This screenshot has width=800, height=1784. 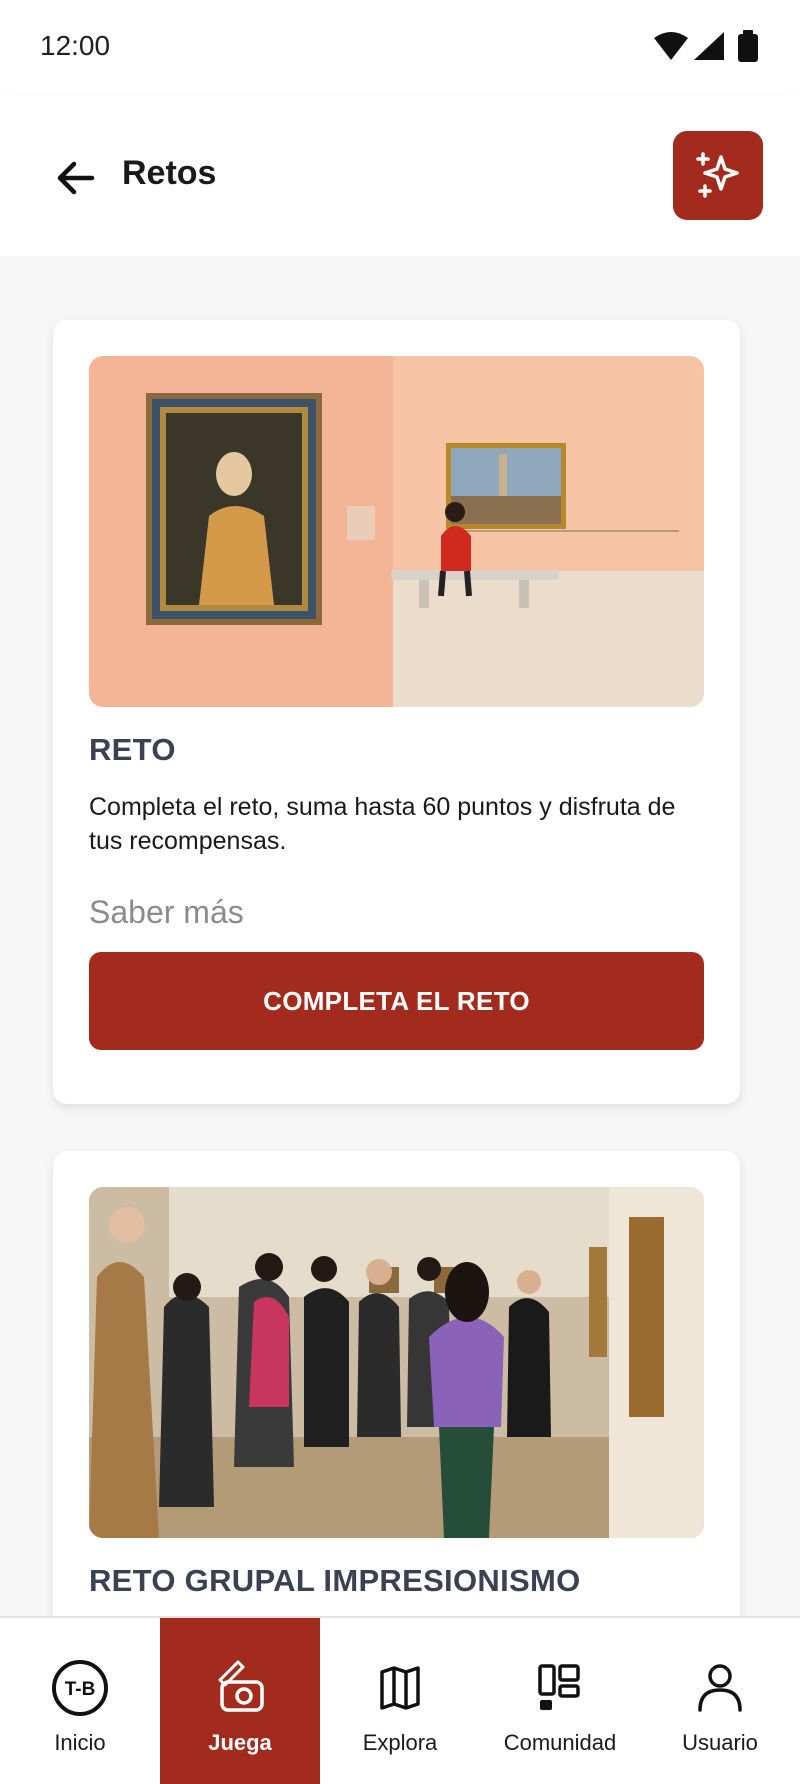 I want to click on tb-logo-icon: T-B, so click(x=80, y=1688).